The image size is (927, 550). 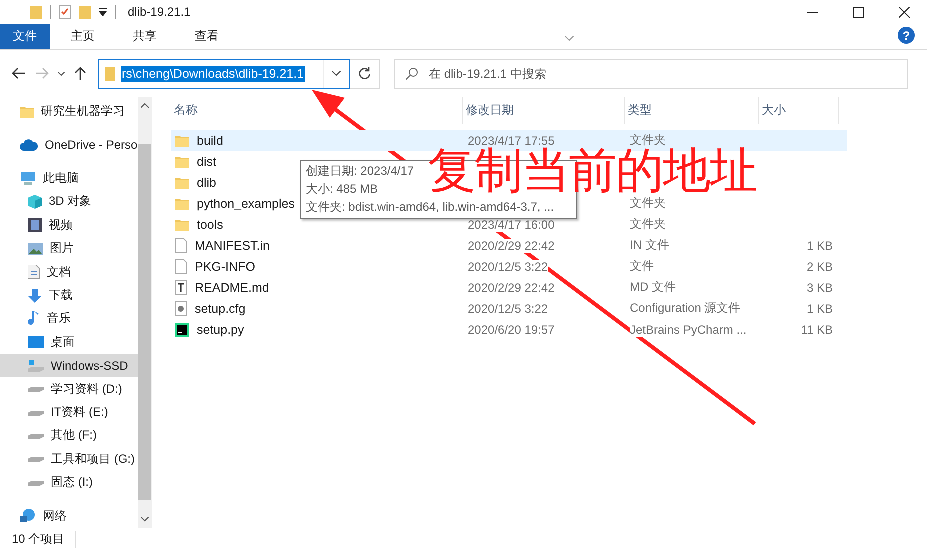 I want to click on file-type: IN 文件, so click(x=650, y=245).